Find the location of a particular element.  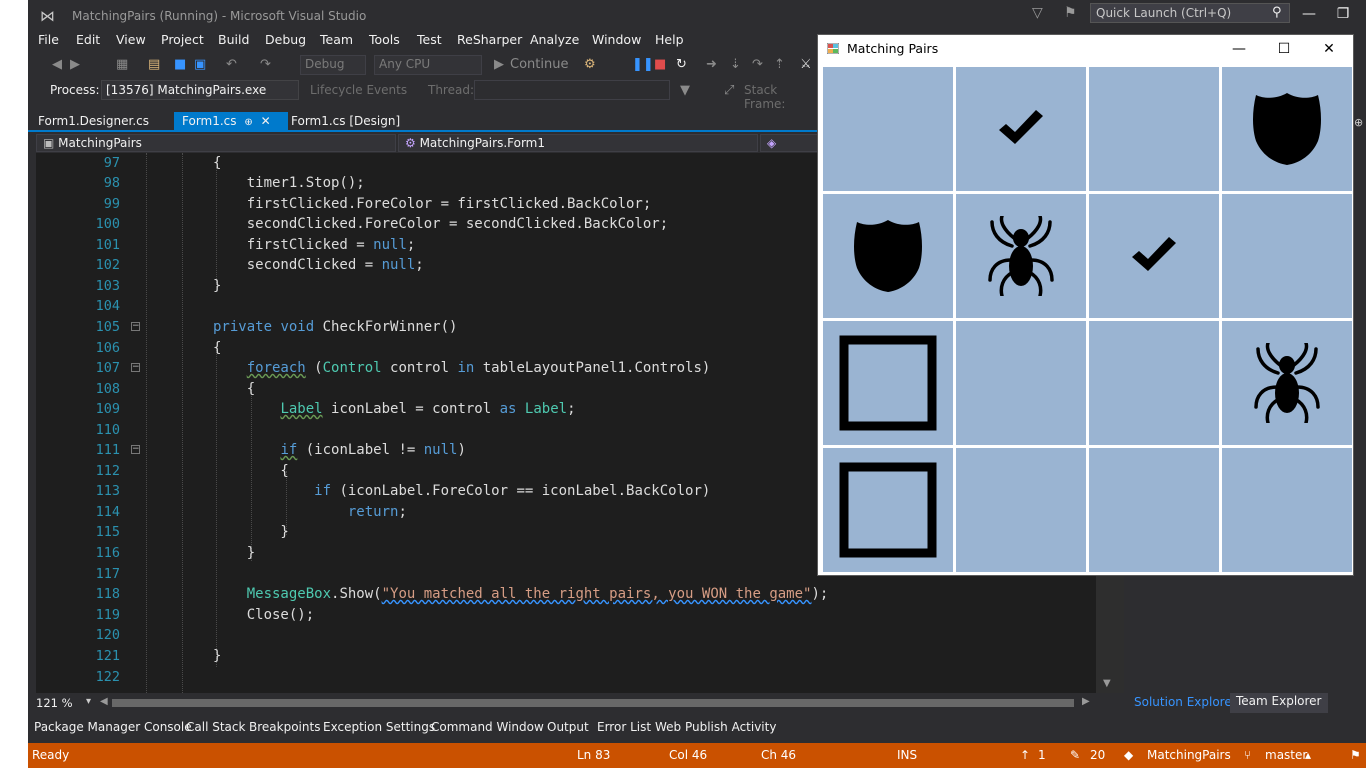

notification-filter-icon: ▽ is located at coordinates (1037, 13).